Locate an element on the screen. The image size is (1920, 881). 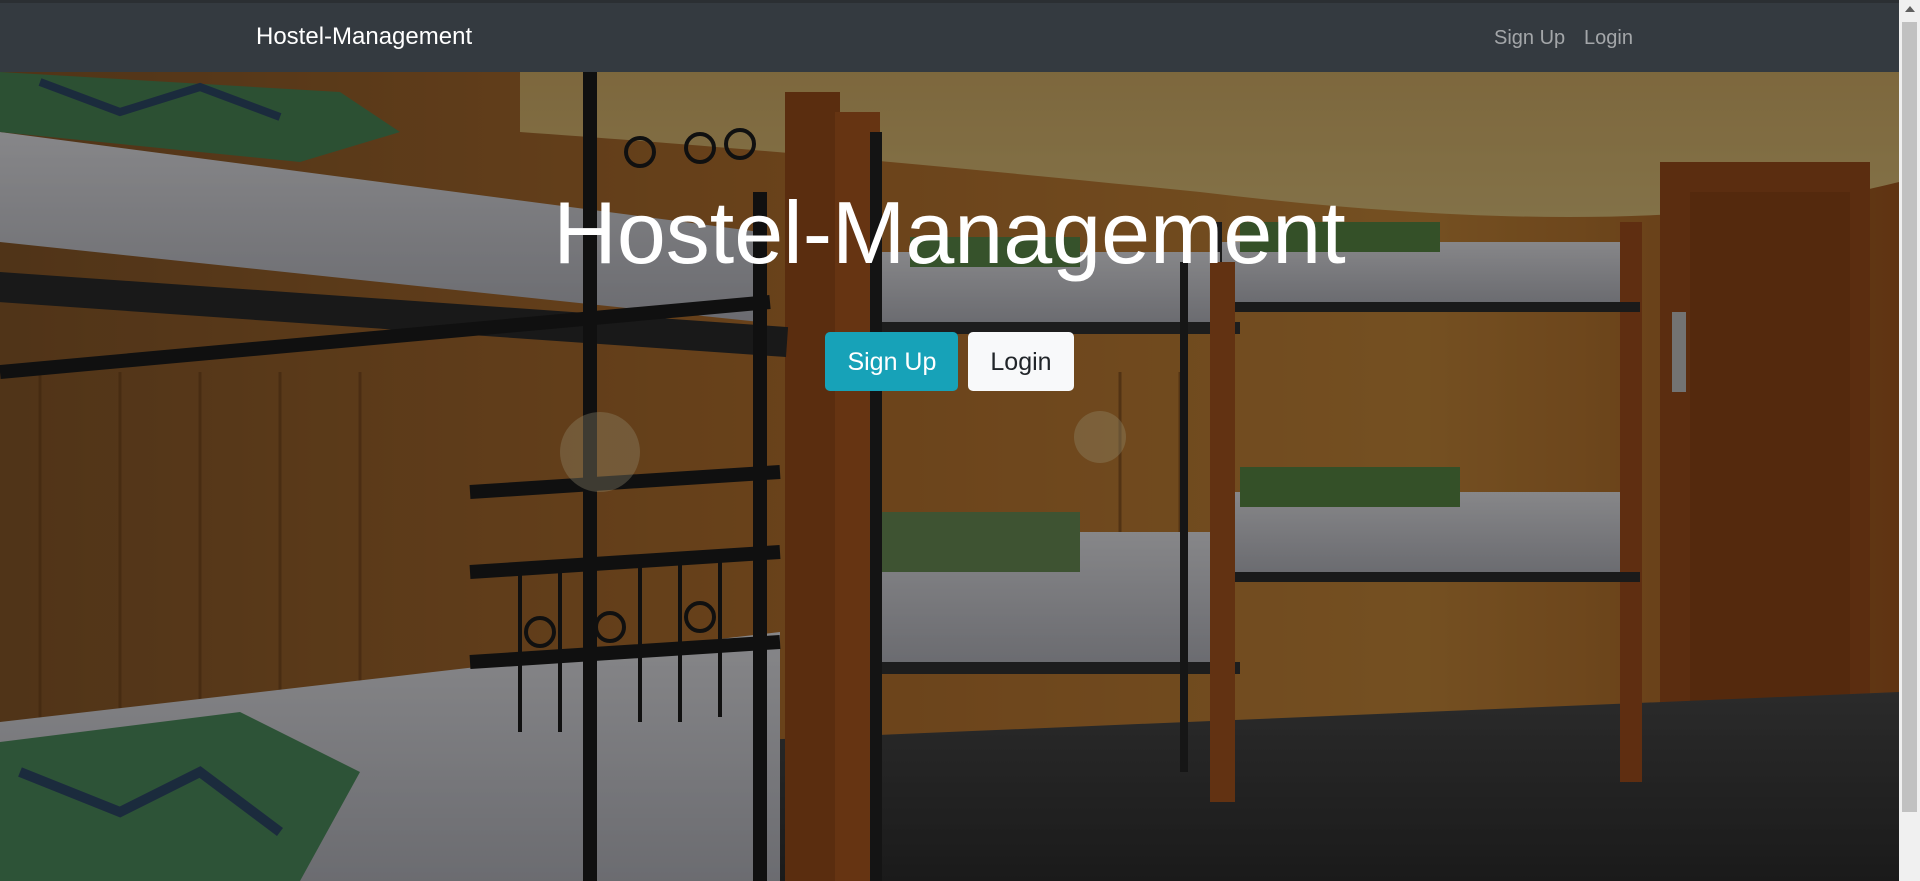
top-navbar: Hostel-Management Sign Up Login is located at coordinates (949, 36).